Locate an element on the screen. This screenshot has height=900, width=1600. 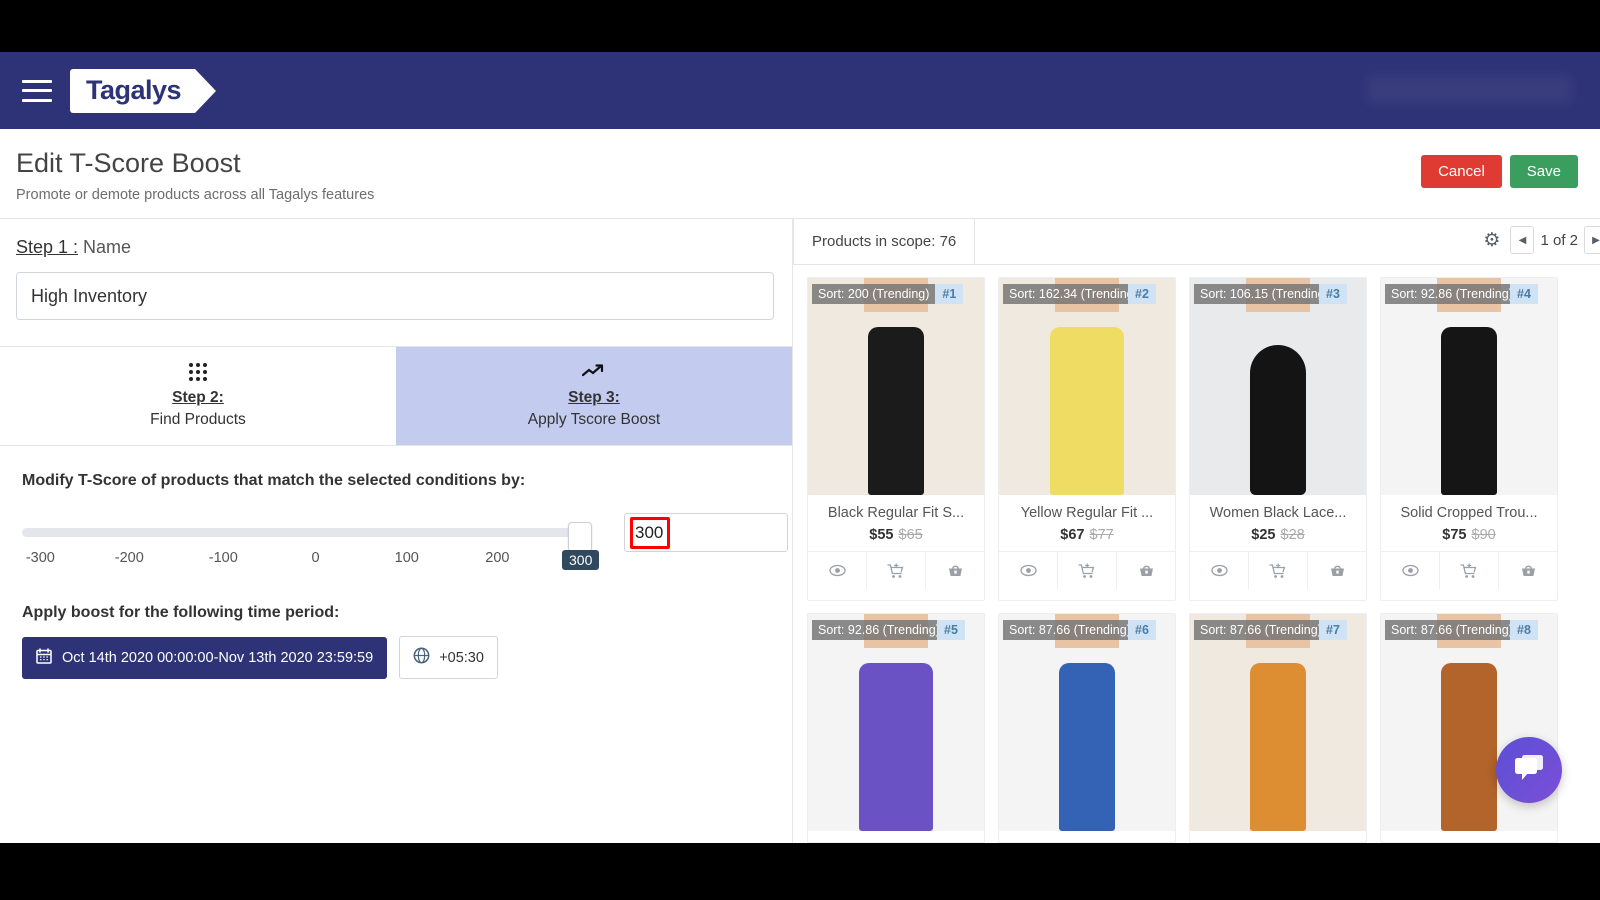
grid-dots-icon is located at coordinates (198, 374).